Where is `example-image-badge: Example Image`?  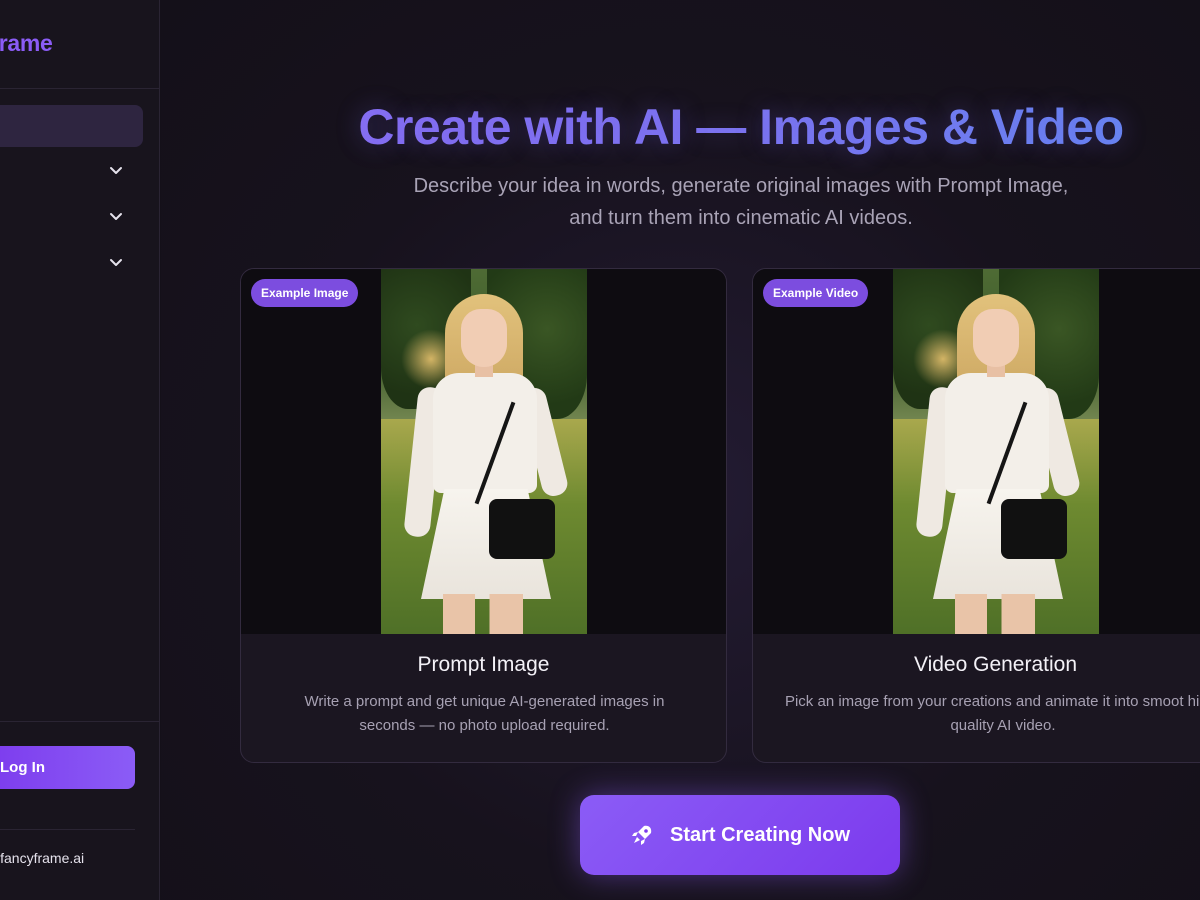 example-image-badge: Example Image is located at coordinates (305, 293).